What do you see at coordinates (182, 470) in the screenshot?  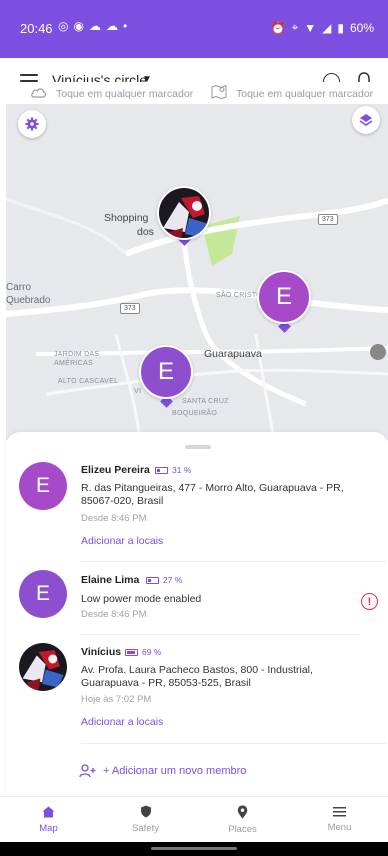 I see `battery-level: 31 %` at bounding box center [182, 470].